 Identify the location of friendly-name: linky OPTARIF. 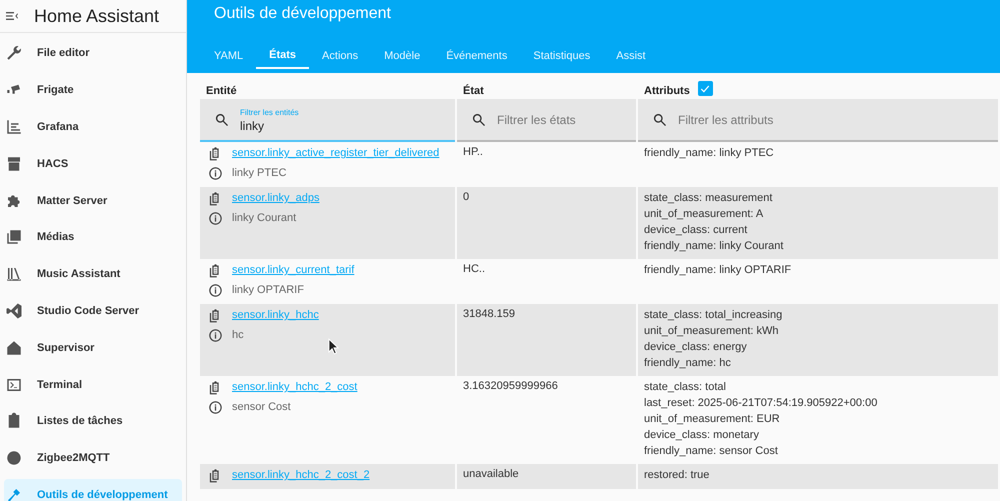
(268, 290).